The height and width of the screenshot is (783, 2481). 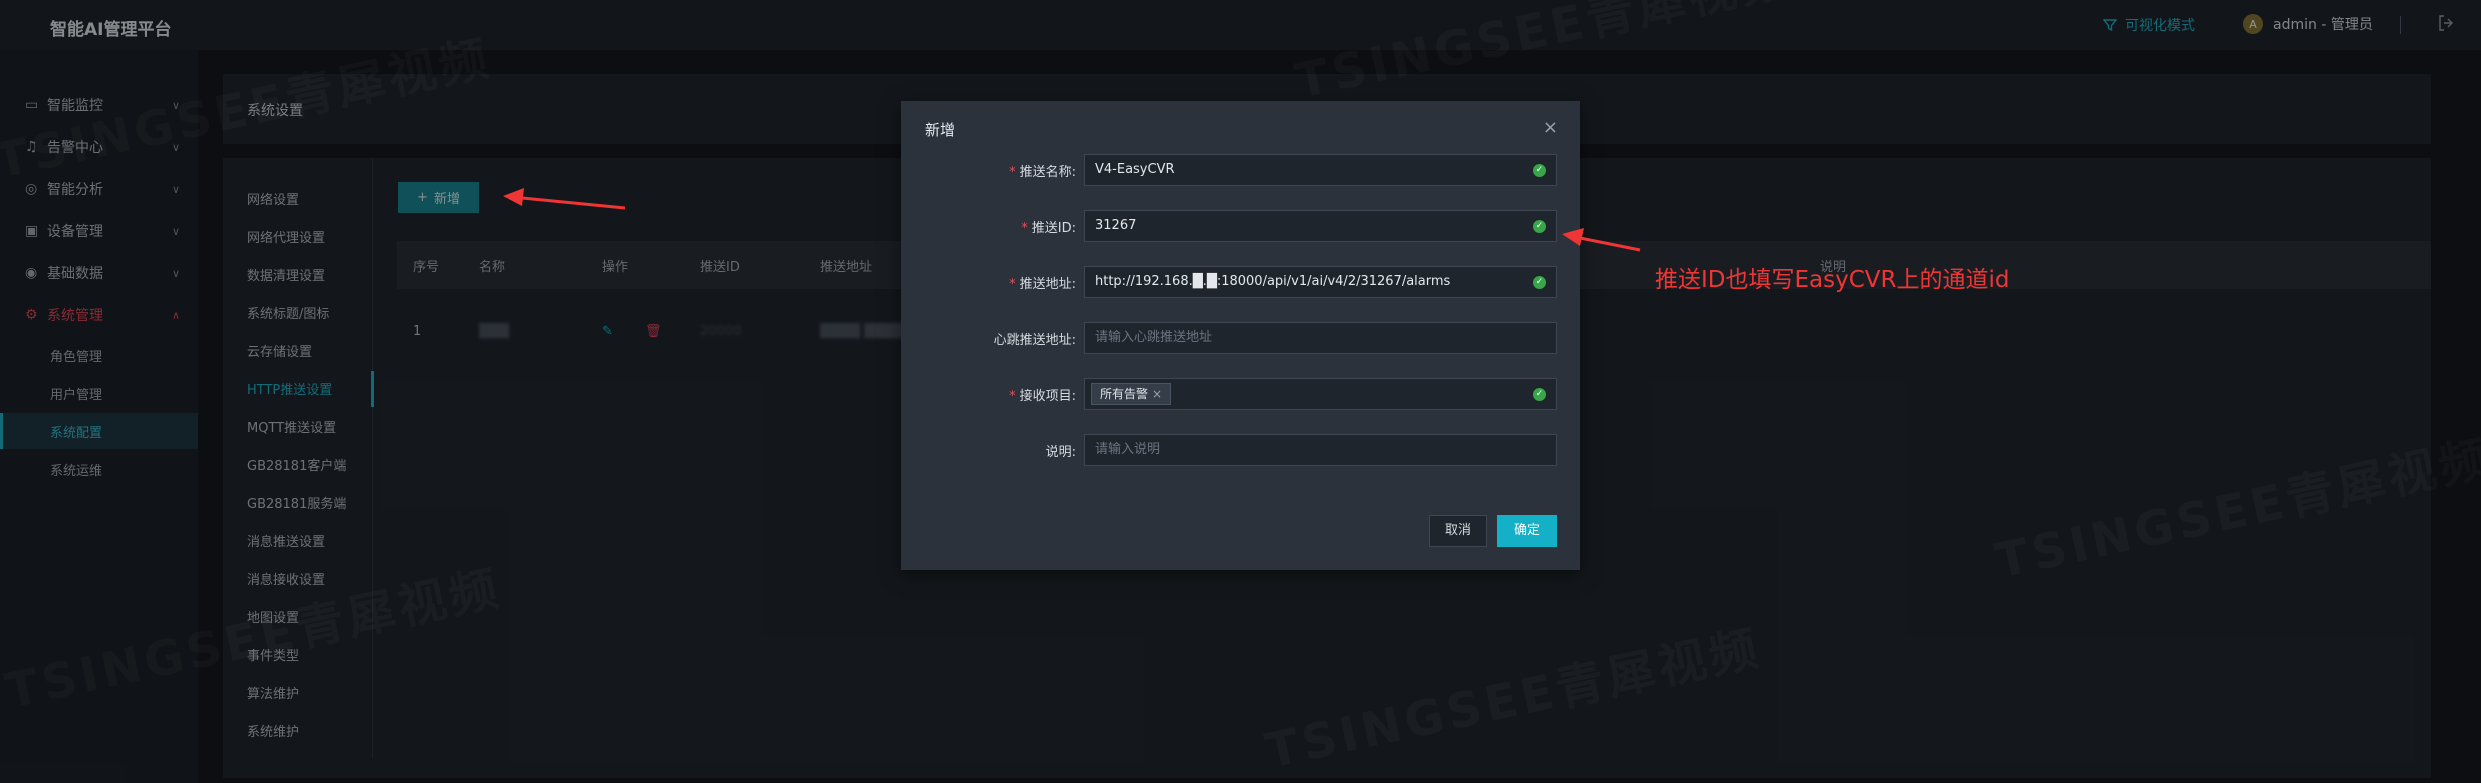 I want to click on arrow-to-push-id, so click(x=1601, y=240).